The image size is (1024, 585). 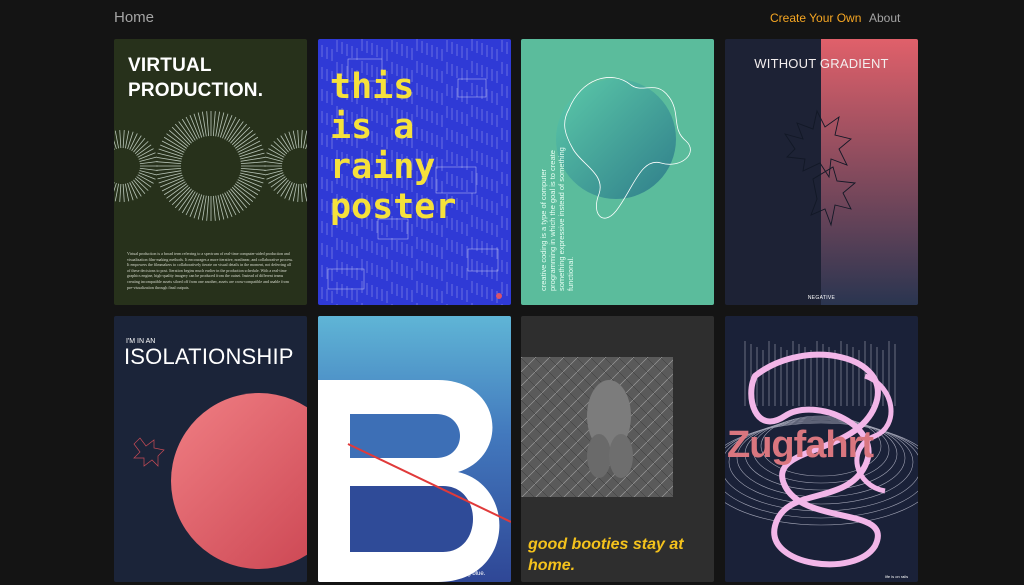 What do you see at coordinates (210, 449) in the screenshot?
I see `poster-card-isolationship: I'M IN AN ISOLATIONSHIP` at bounding box center [210, 449].